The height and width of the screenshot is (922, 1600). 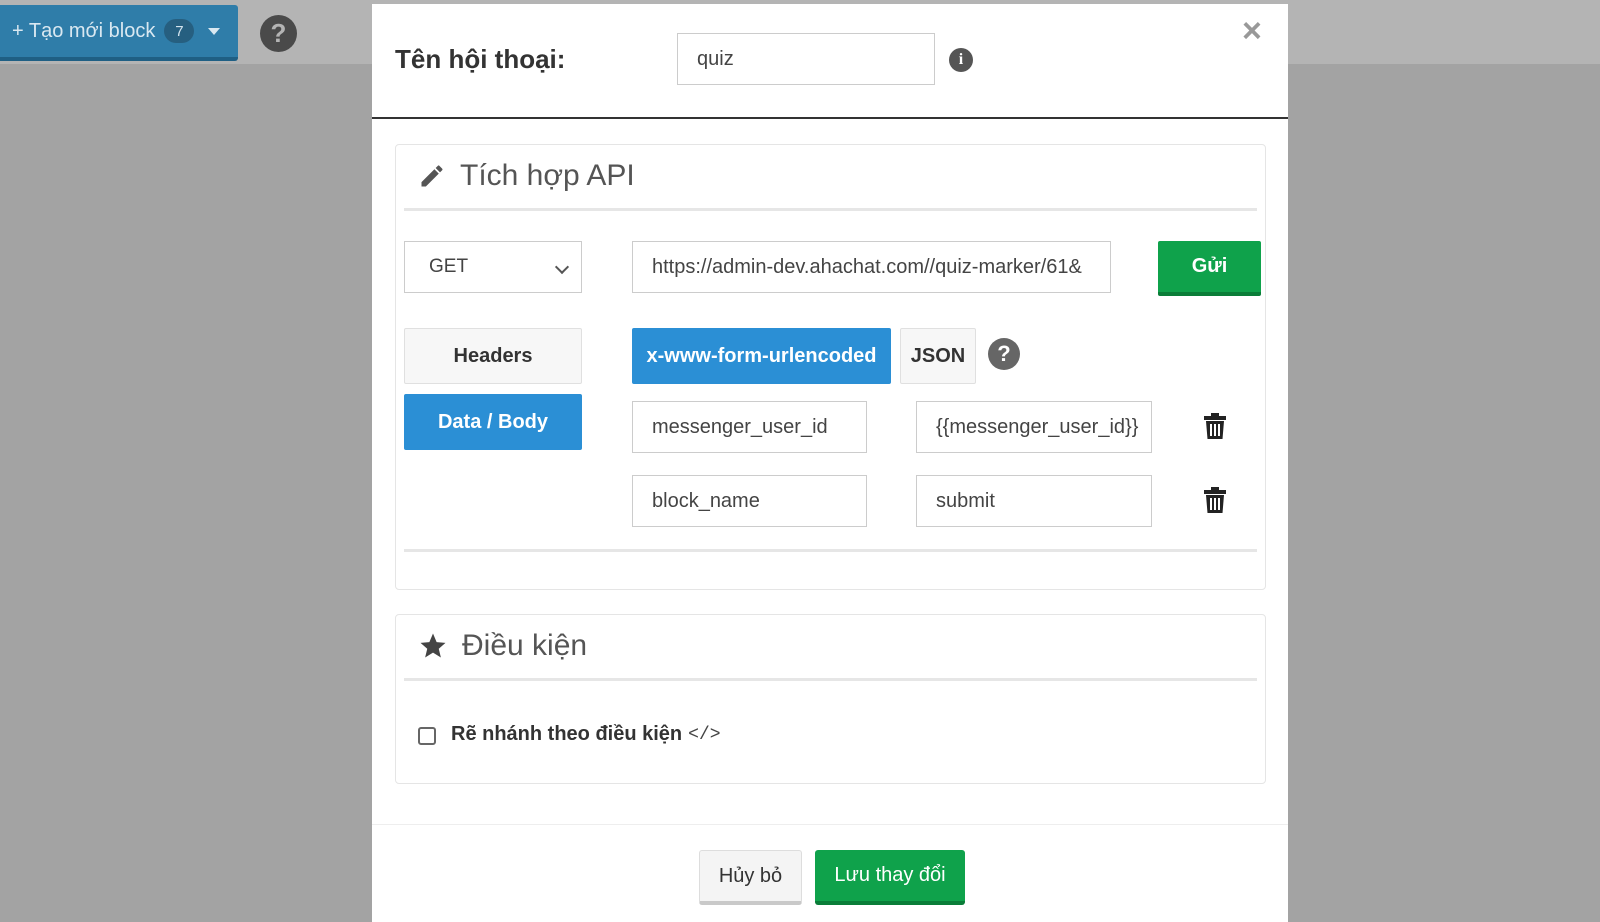 I want to click on branch-by-condition-label: Rẽ nhánh theo điều kiện </>, so click(x=586, y=734).